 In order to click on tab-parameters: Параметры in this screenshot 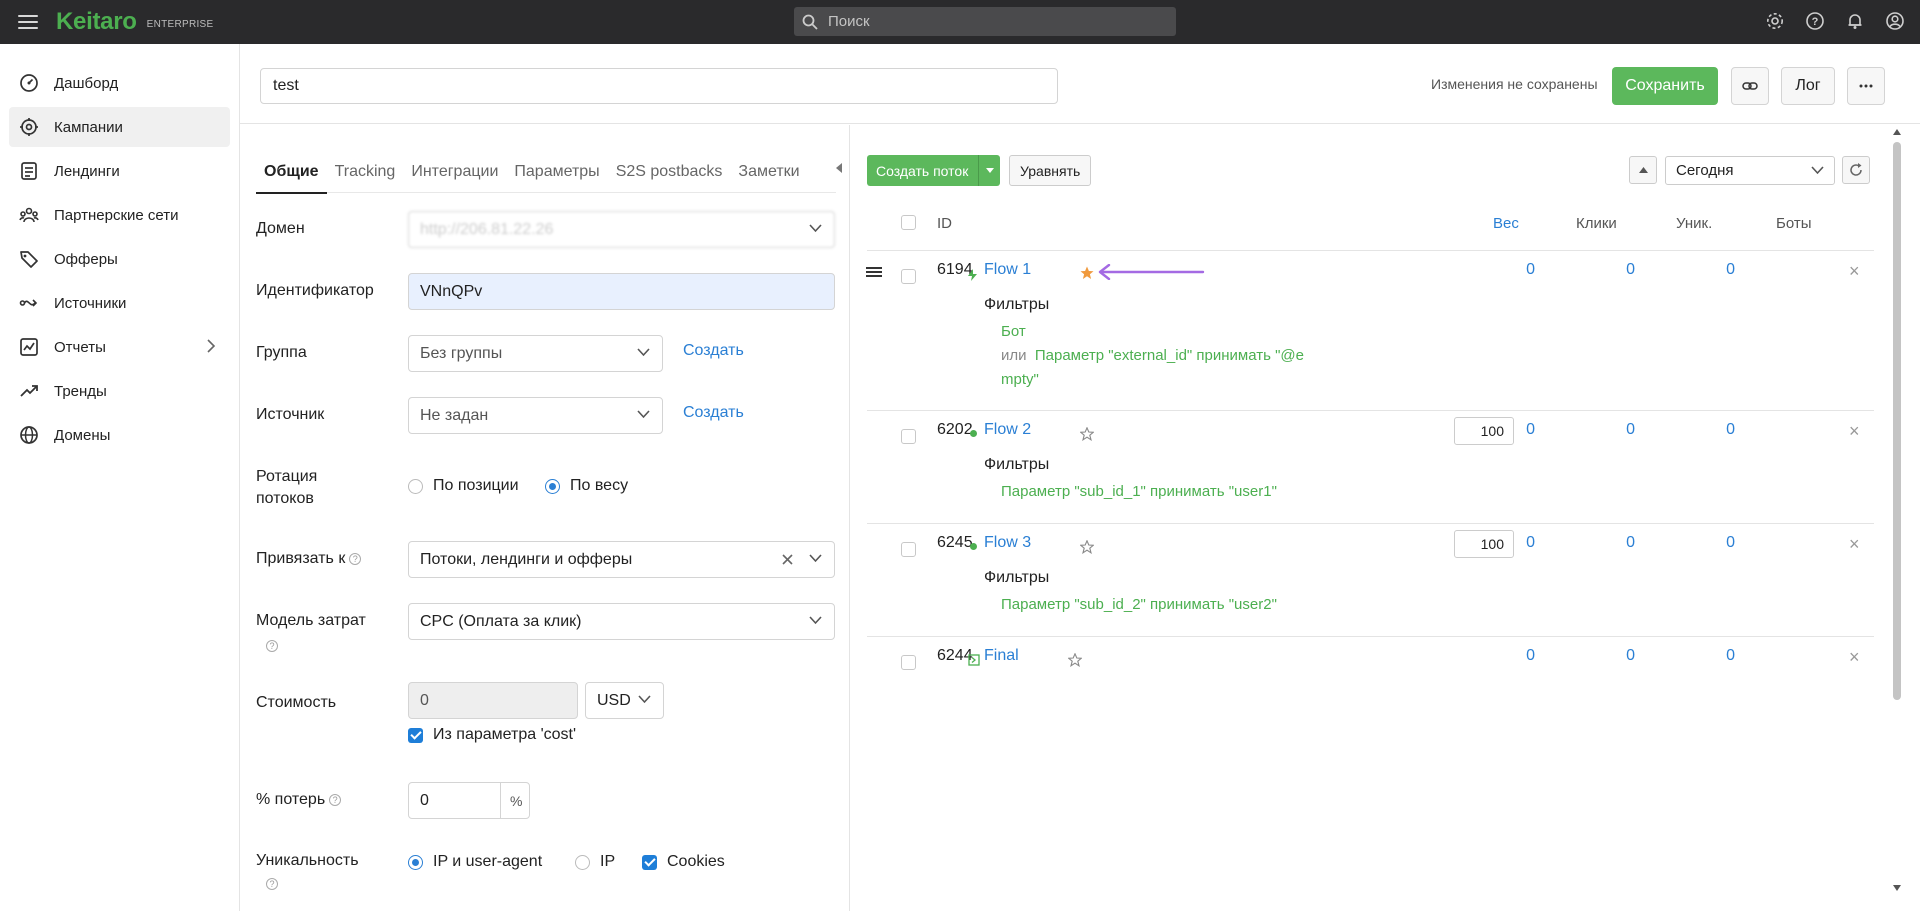, I will do `click(556, 171)`.